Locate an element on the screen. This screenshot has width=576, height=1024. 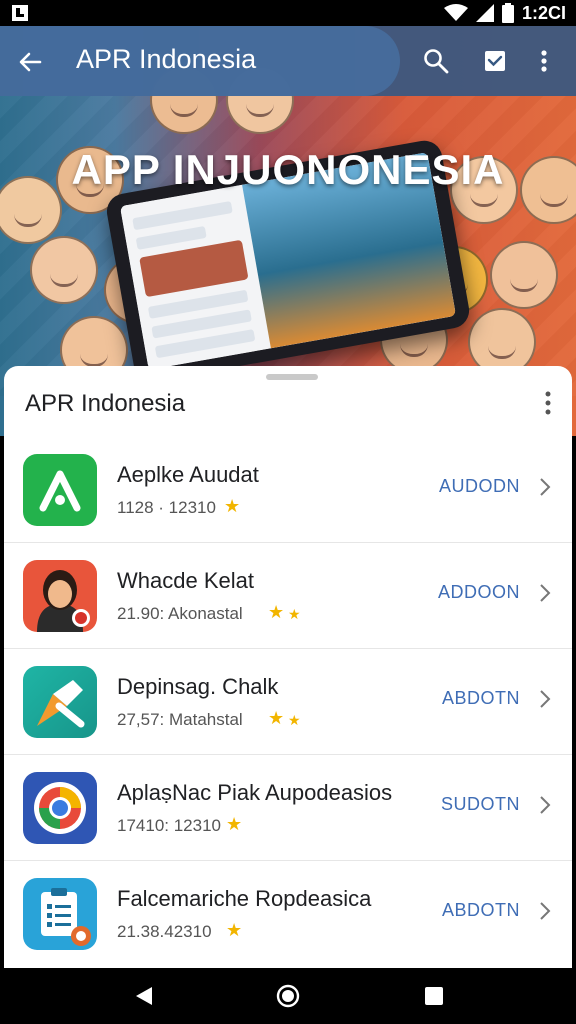
battery-icon is located at coordinates (507, 13).